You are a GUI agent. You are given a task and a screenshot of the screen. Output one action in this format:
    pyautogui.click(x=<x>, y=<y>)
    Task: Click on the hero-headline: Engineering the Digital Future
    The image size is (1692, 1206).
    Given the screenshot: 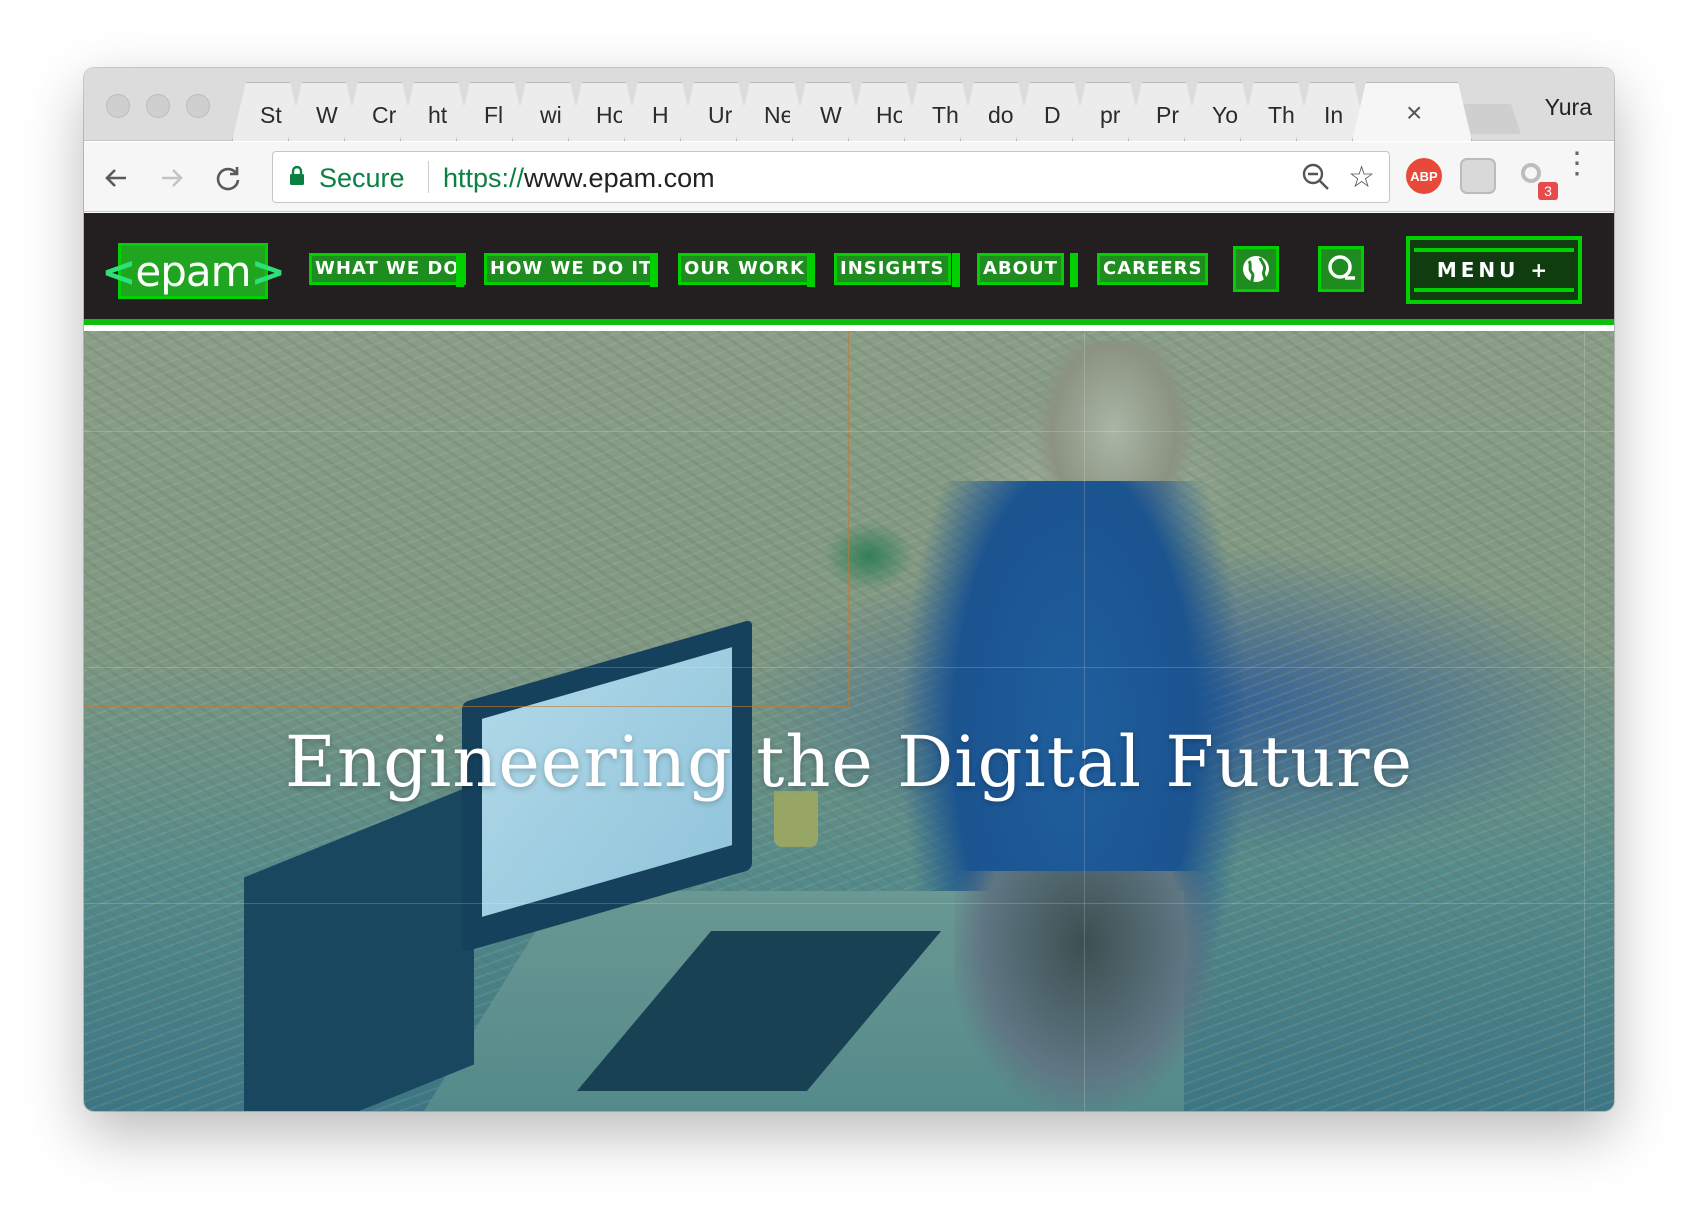 What is the action you would take?
    pyautogui.click(x=849, y=762)
    